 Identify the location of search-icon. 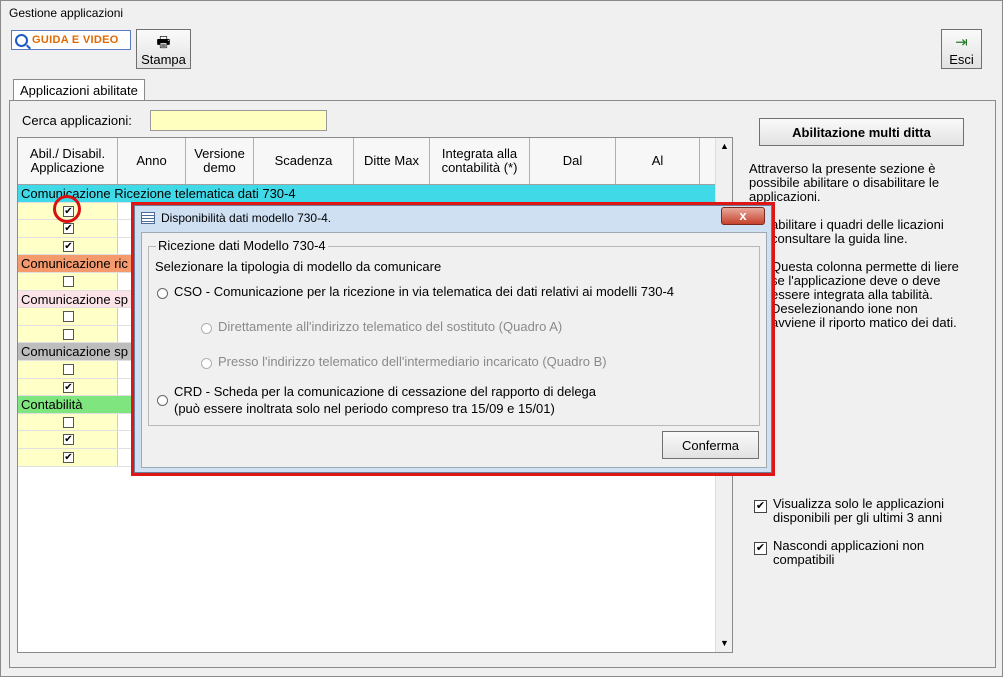
(21, 40).